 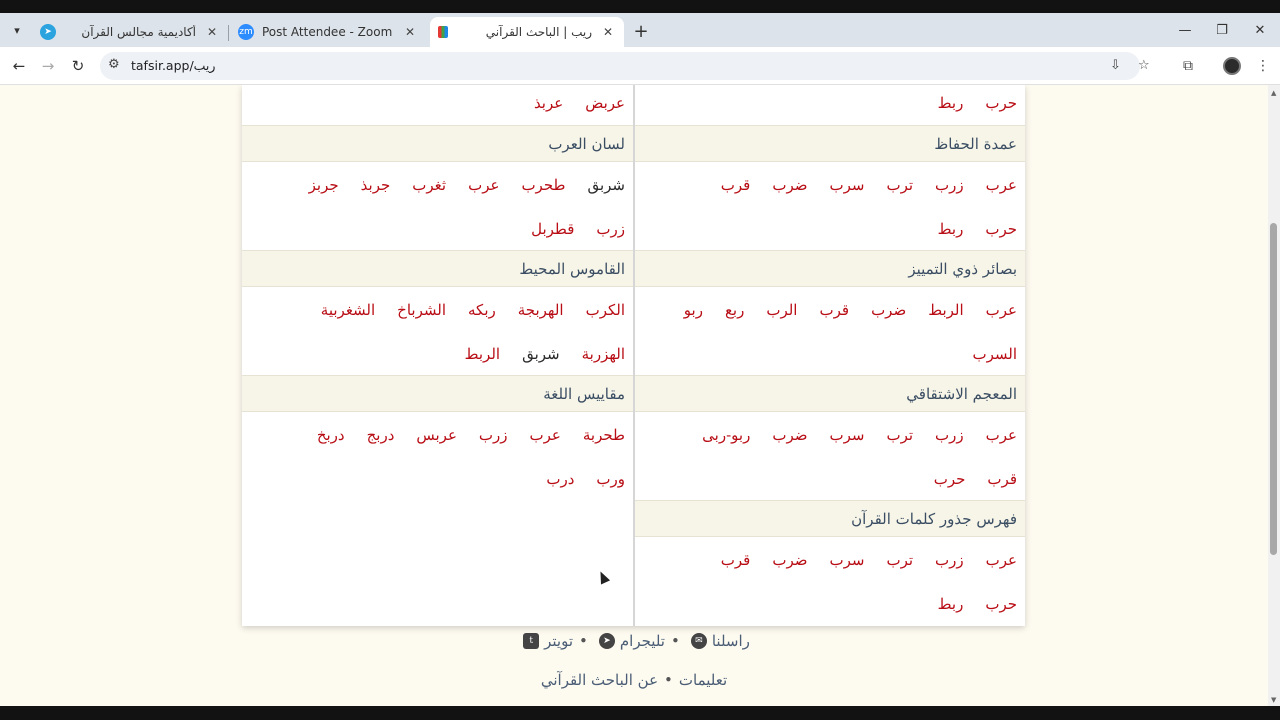 What do you see at coordinates (114, 64) in the screenshot?
I see `site-settings-icon: ⚙` at bounding box center [114, 64].